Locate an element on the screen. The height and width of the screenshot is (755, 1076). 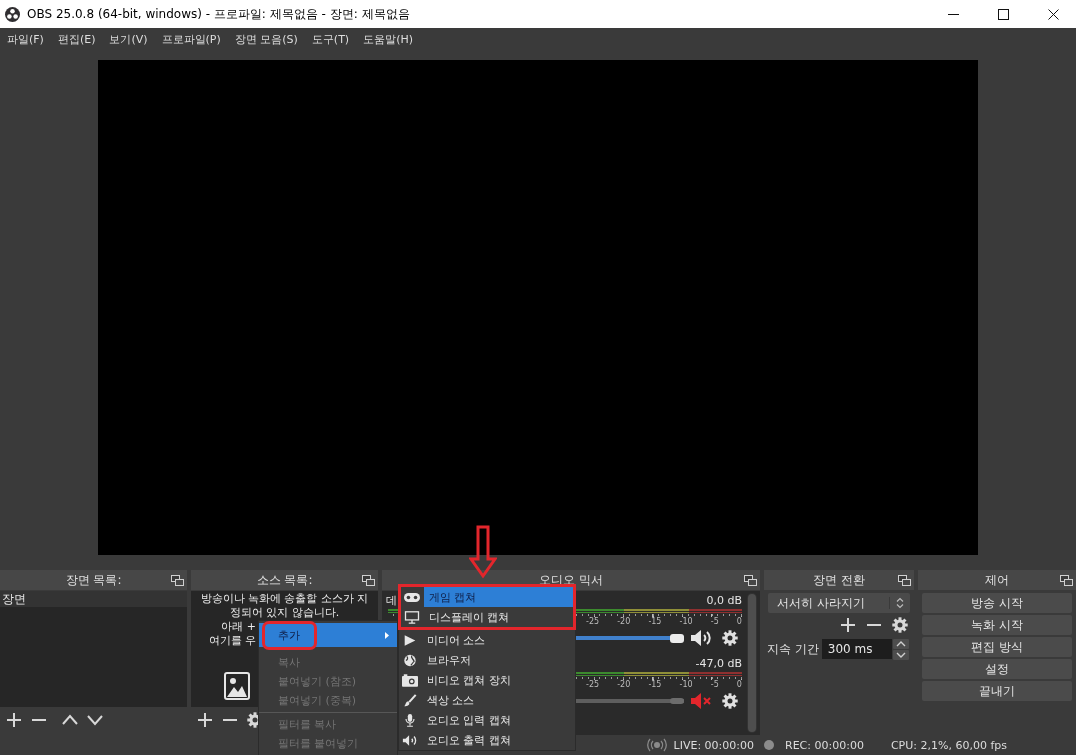
menu-item: 보기(V) is located at coordinates (128, 39).